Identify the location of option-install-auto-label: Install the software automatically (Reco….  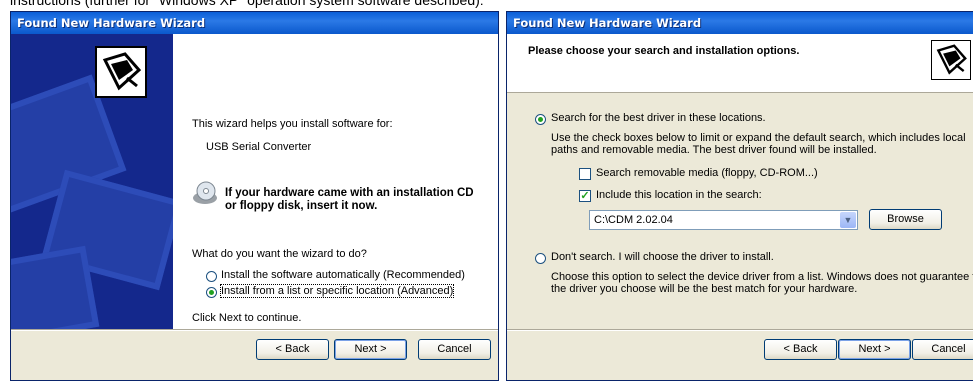
(343, 275).